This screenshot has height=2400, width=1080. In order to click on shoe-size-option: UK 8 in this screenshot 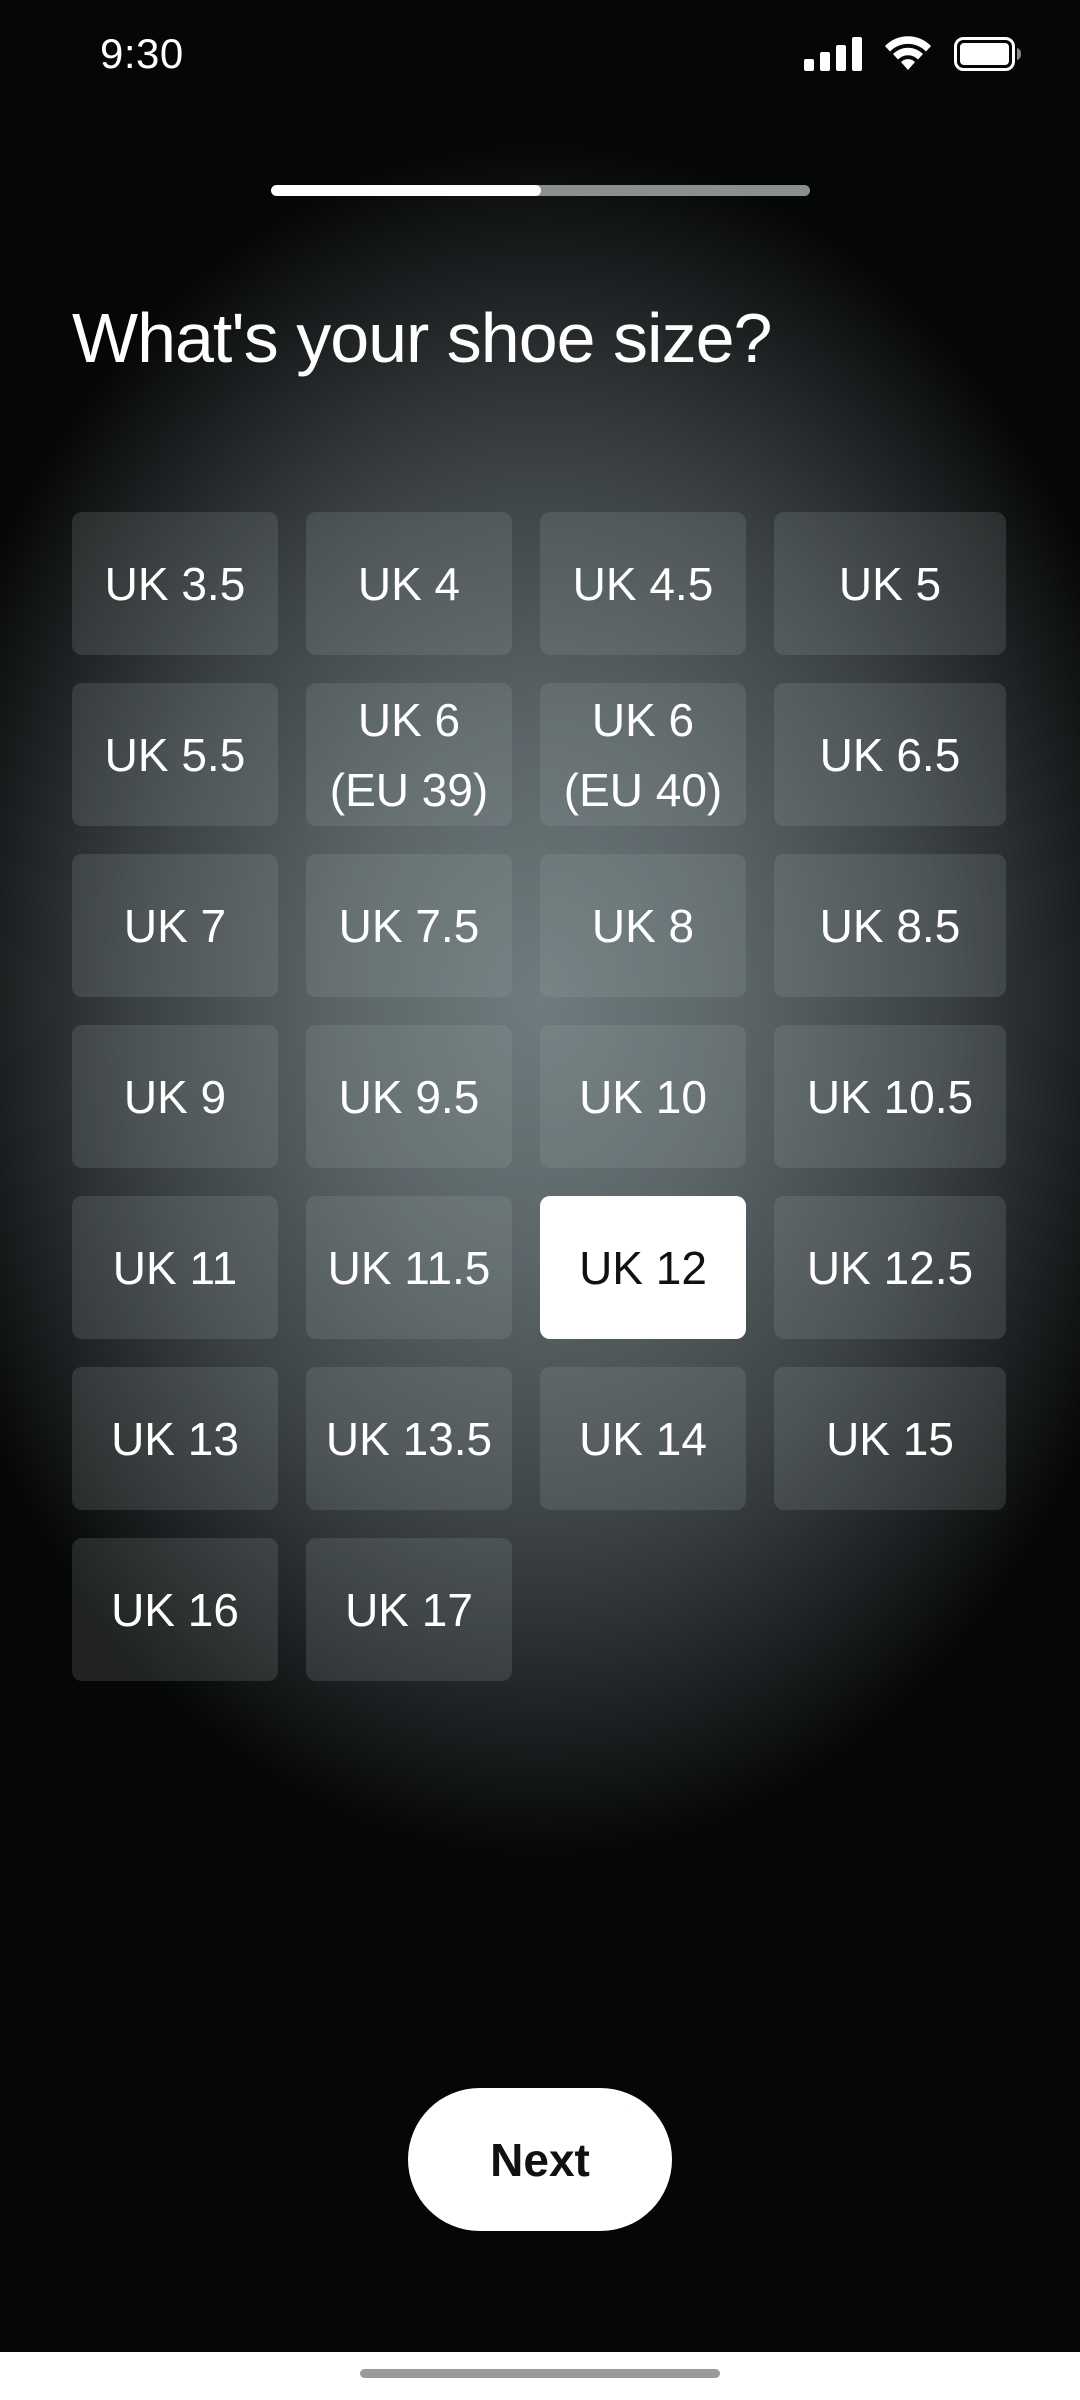, I will do `click(643, 925)`.